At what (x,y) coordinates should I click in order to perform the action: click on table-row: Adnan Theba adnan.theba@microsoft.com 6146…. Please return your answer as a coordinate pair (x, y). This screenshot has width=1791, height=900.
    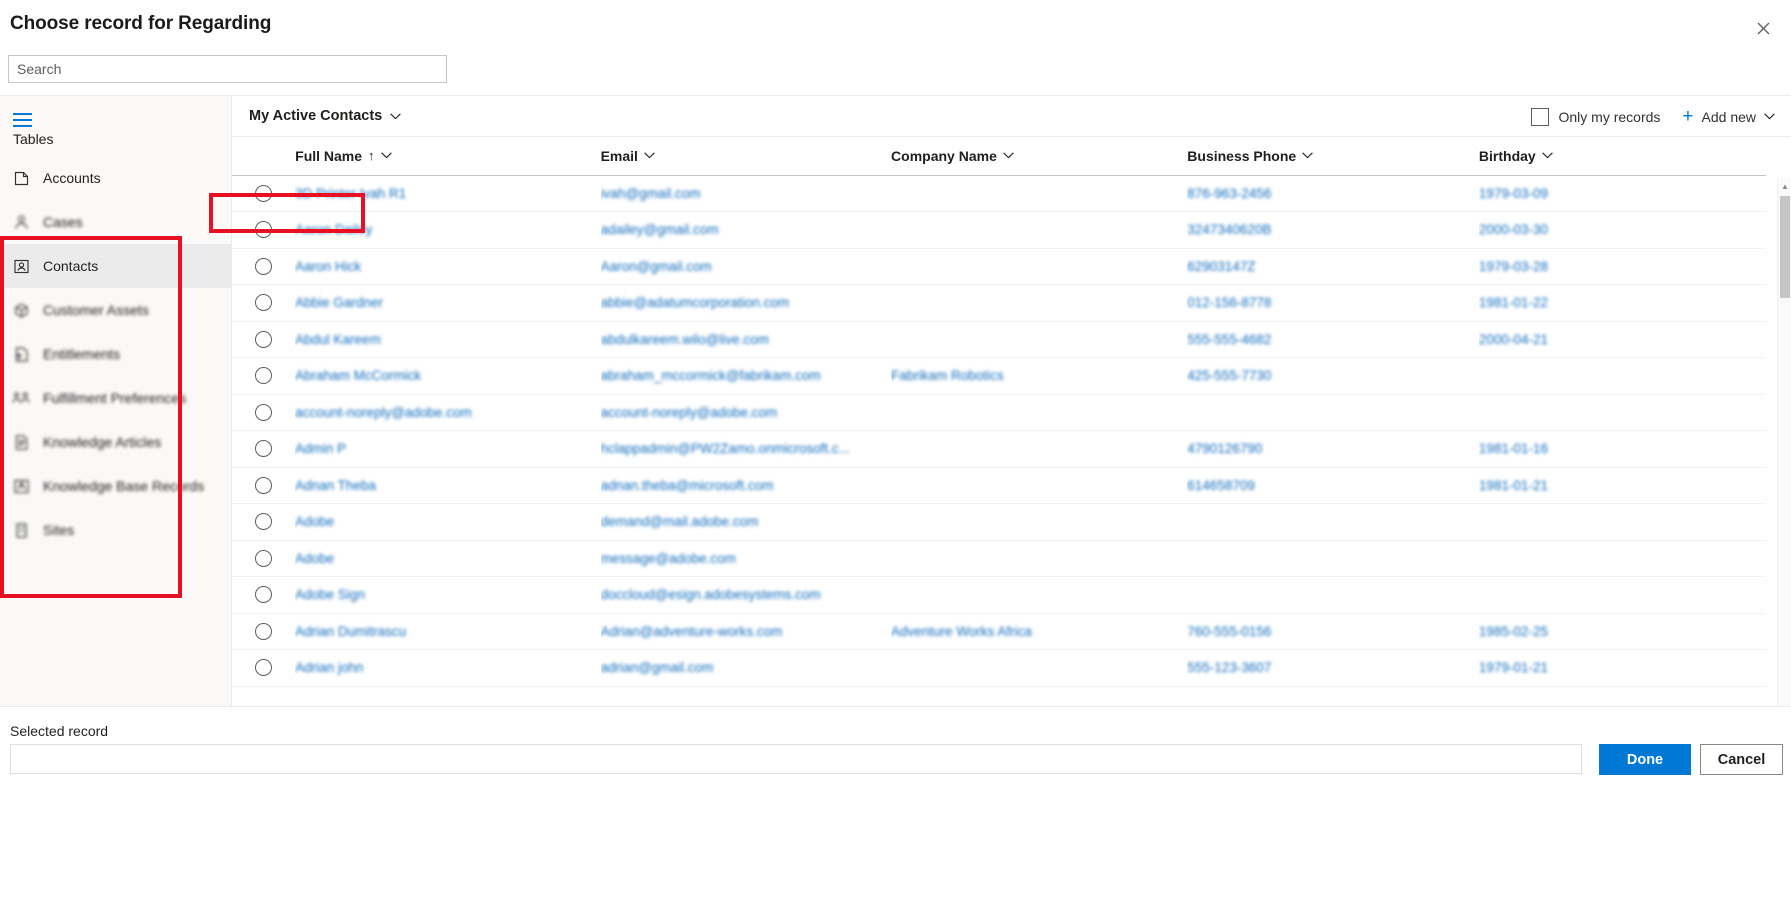
    Looking at the image, I should click on (999, 485).